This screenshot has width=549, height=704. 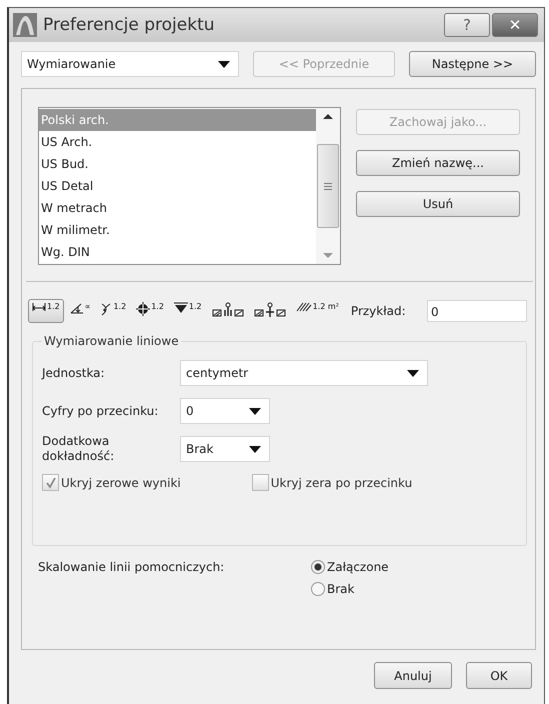 What do you see at coordinates (515, 25) in the screenshot?
I see `close-button: ✕` at bounding box center [515, 25].